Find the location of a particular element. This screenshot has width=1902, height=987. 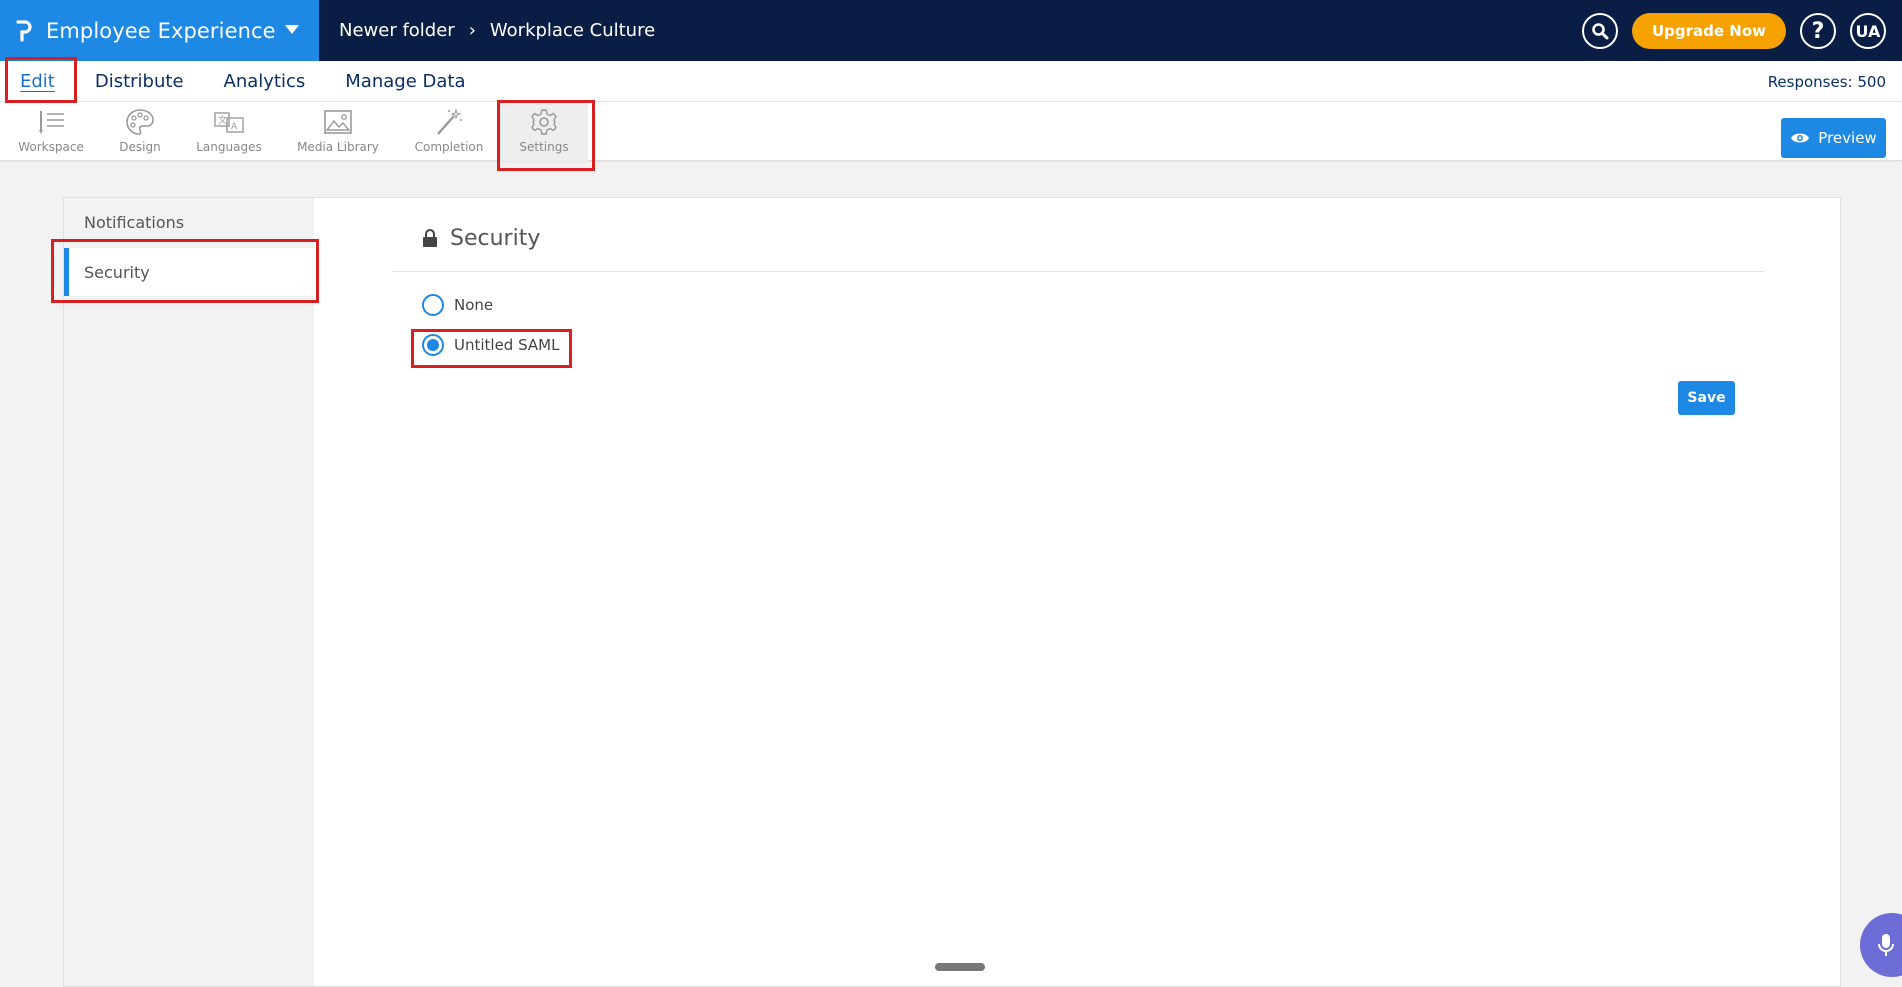

app-logo-icon is located at coordinates (24, 31).